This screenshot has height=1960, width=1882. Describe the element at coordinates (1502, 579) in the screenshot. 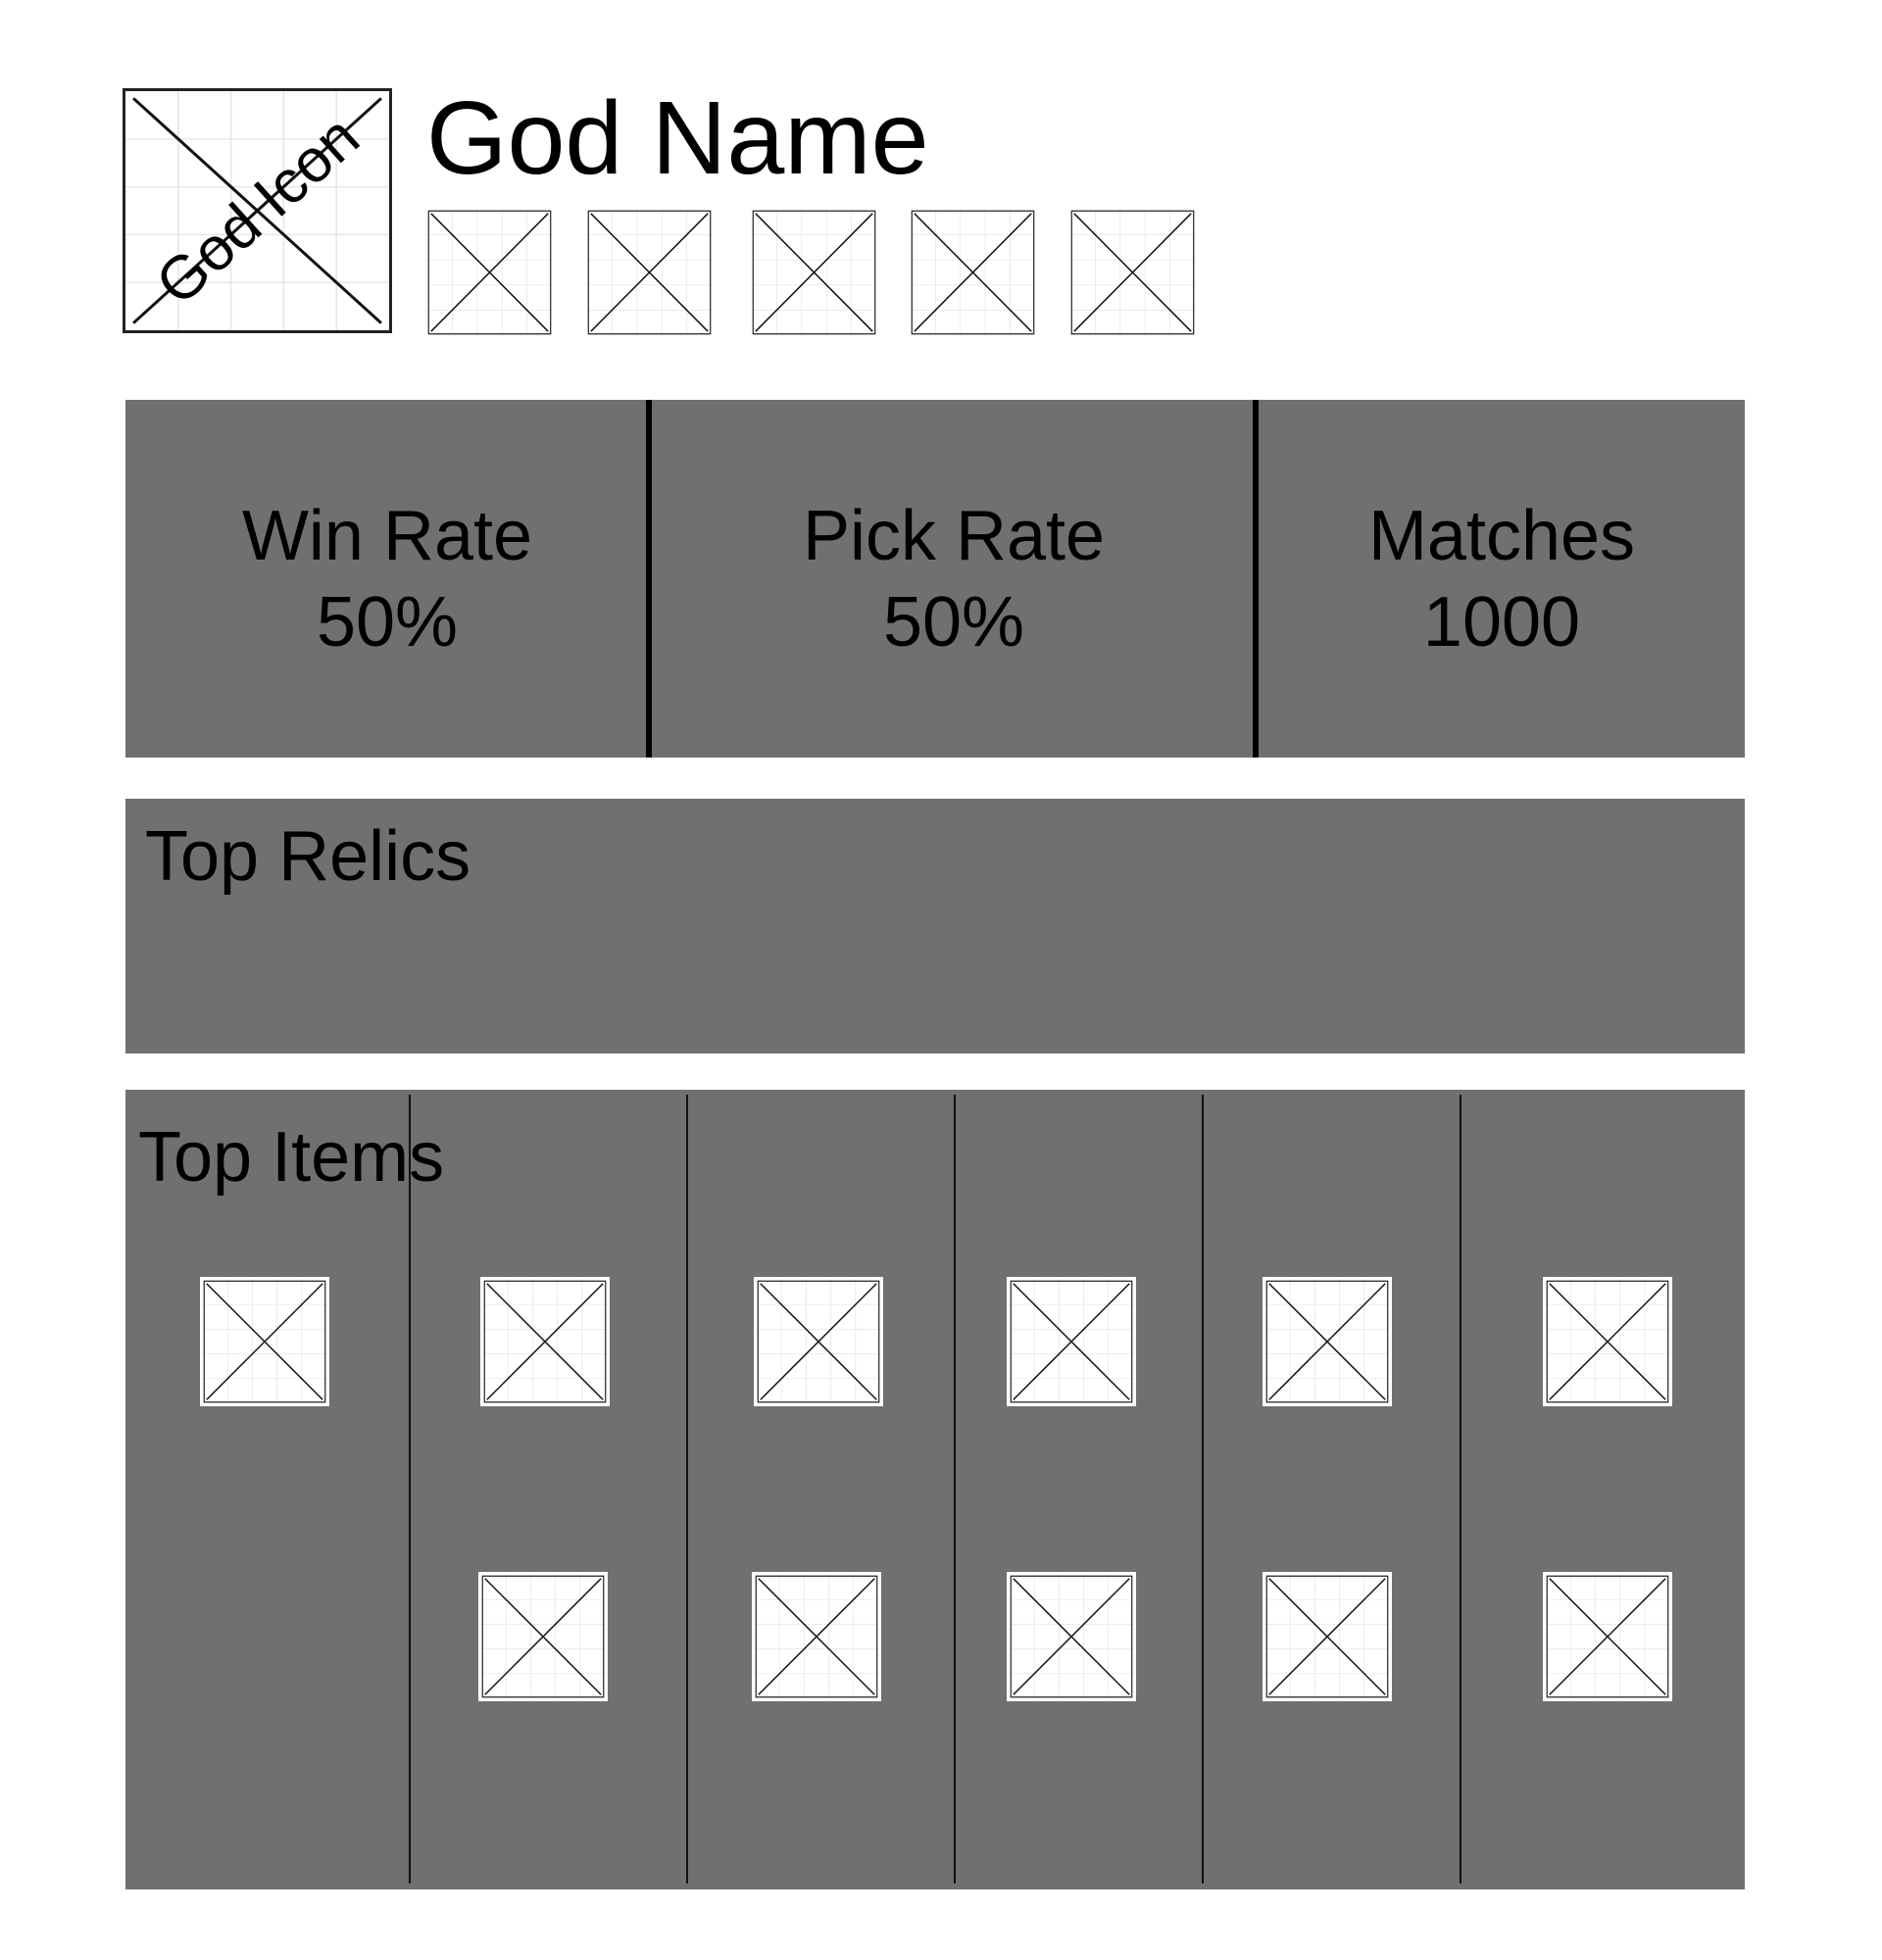

I see `stat-matches: Matches 1000` at that location.